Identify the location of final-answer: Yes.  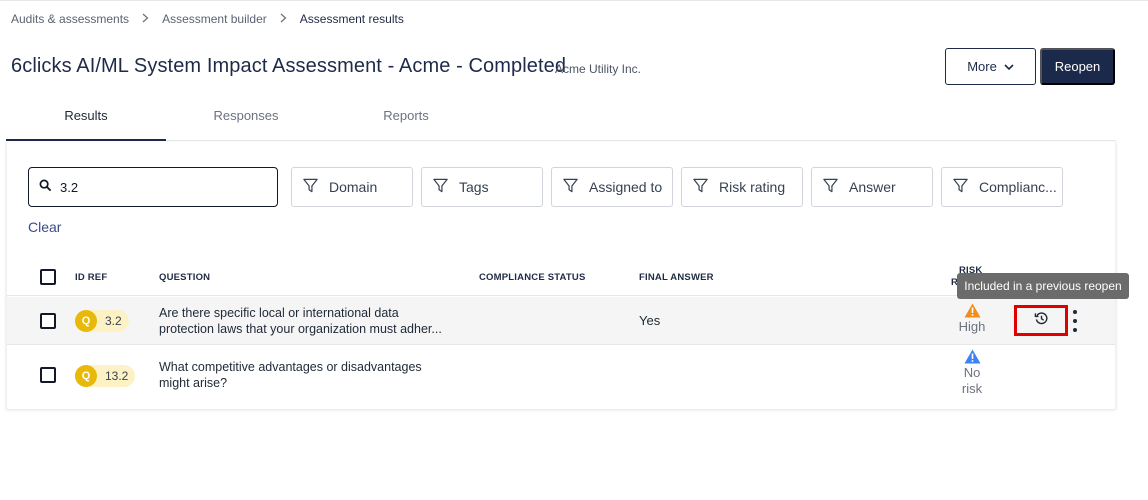
(650, 320).